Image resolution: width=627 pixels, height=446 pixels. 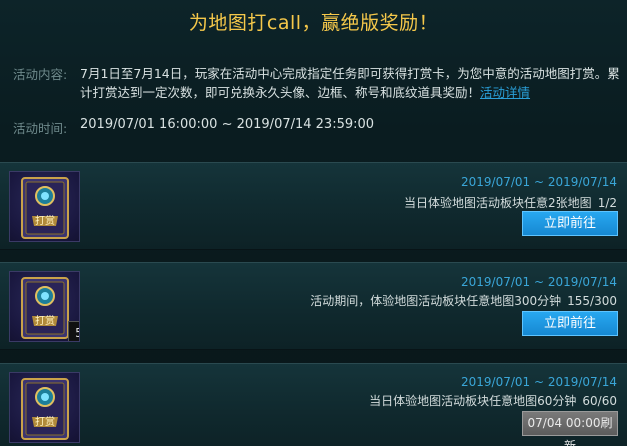 I want to click on refresh-countdown-button: 07/04 00:00刷新, so click(x=570, y=428).